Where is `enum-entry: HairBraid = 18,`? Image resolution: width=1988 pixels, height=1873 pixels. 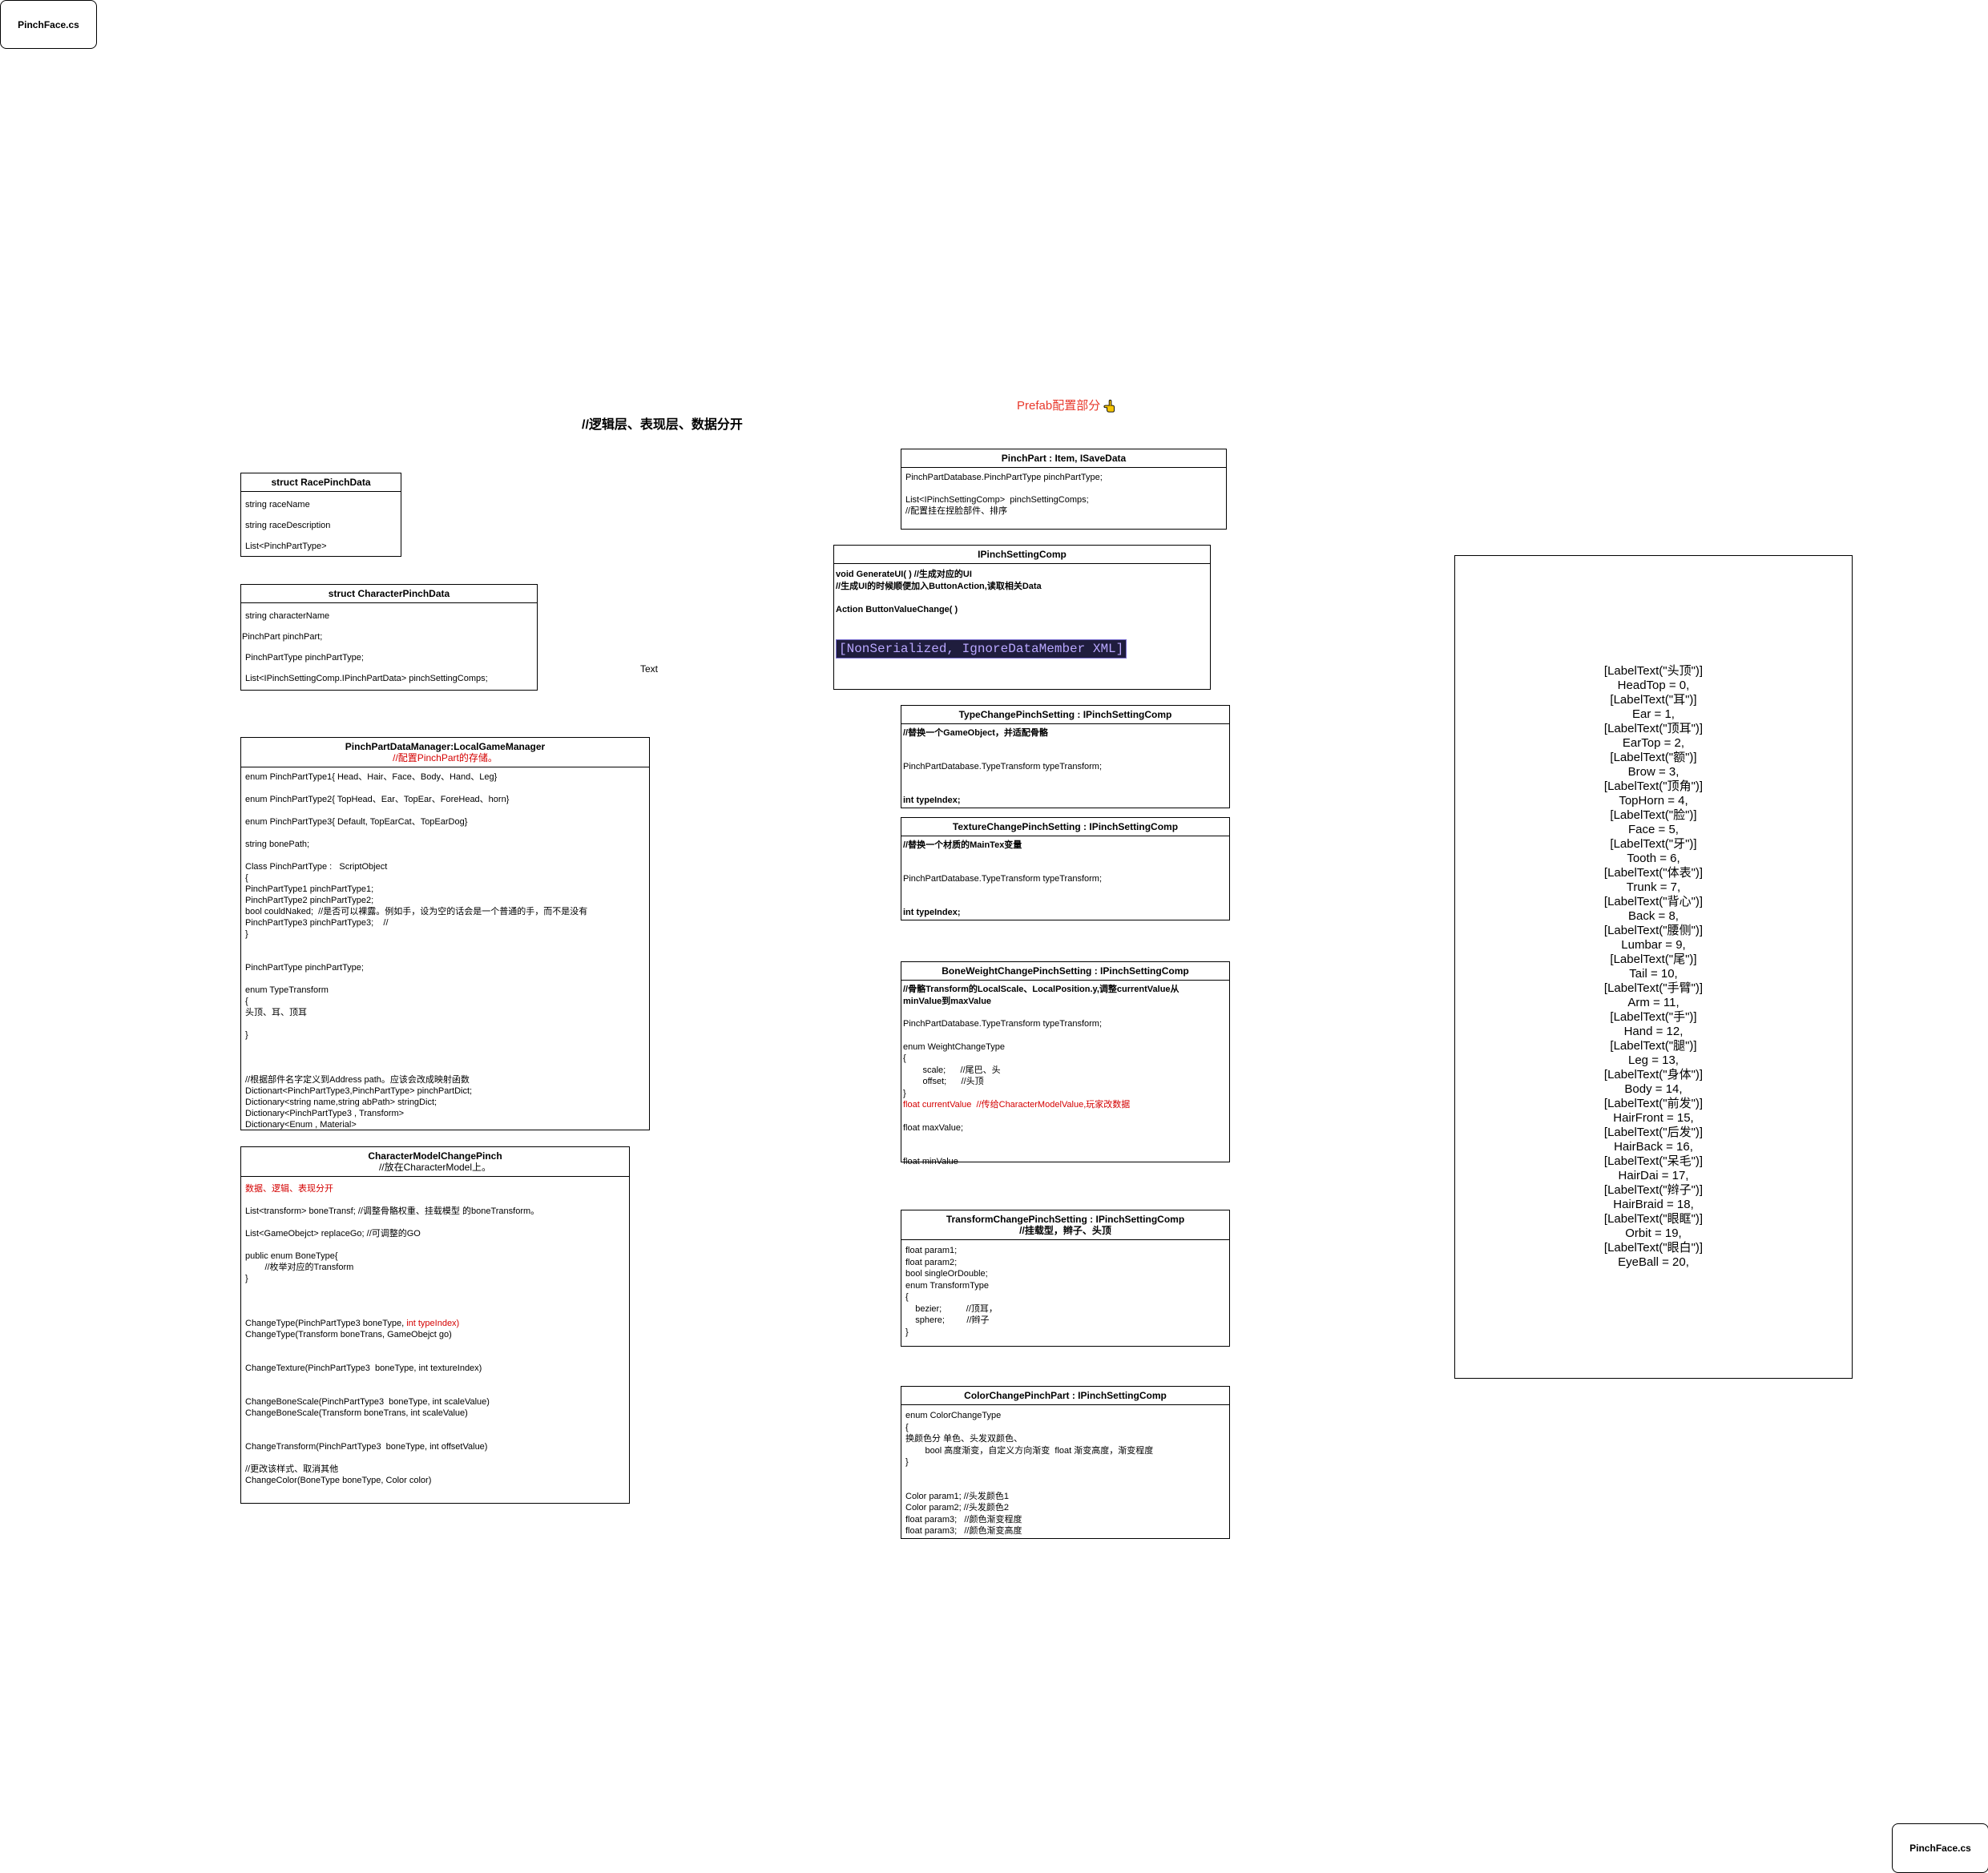
enum-entry: HairBraid = 18, is located at coordinates (1653, 1204).